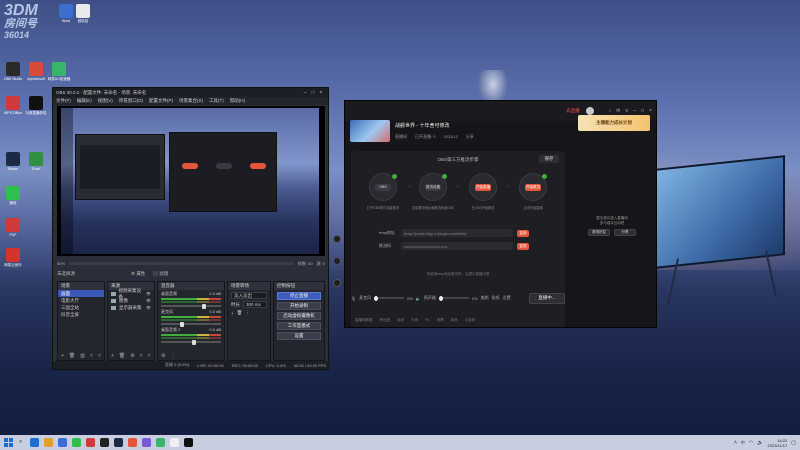  I want to click on desktop-icon: 抖音直播伴侣, so click(36, 105).